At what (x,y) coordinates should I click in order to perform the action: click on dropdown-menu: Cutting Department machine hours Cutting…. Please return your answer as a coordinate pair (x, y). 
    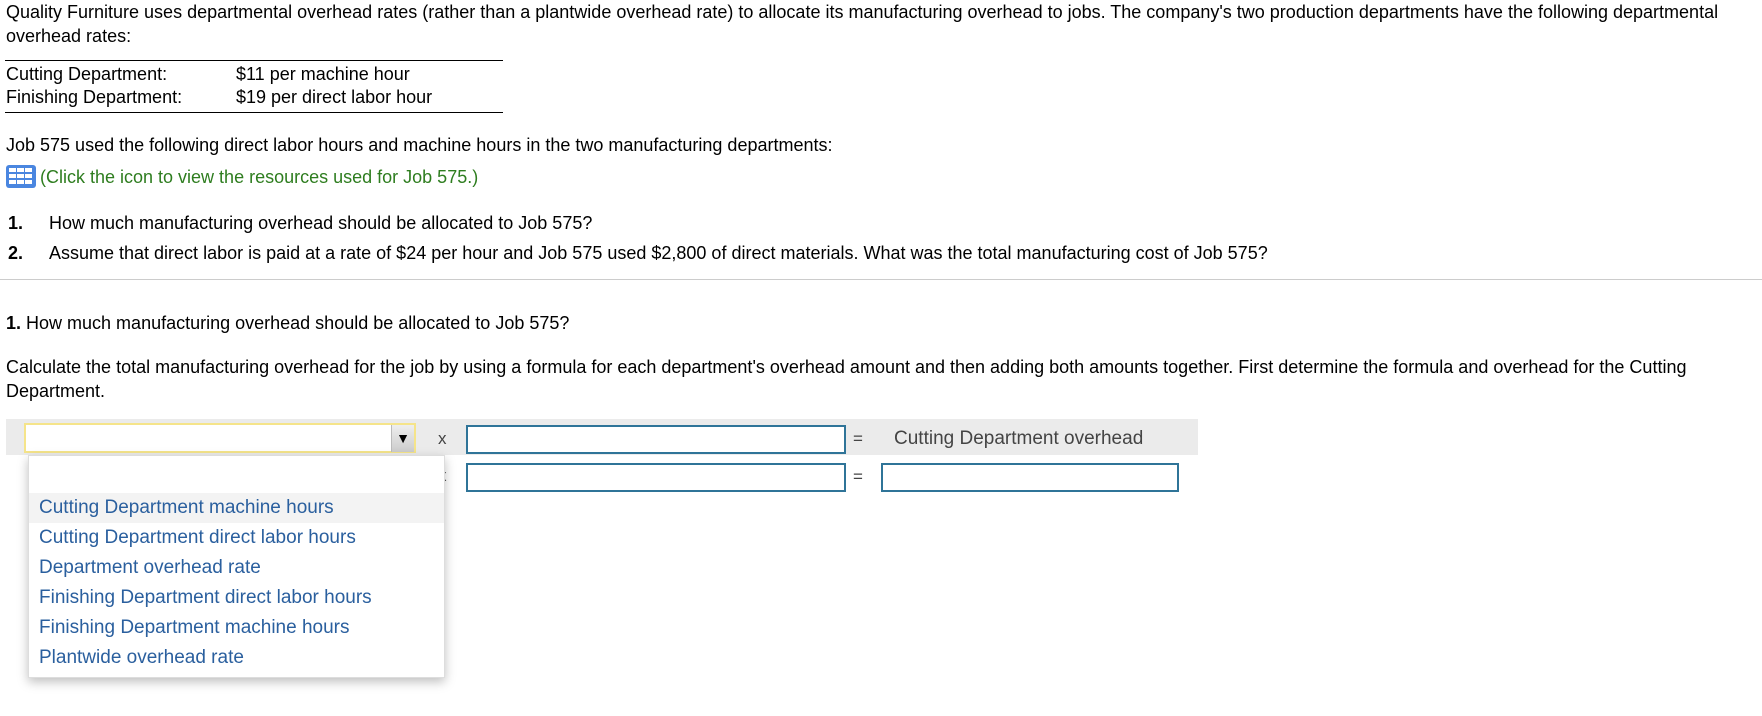
    Looking at the image, I should click on (236, 566).